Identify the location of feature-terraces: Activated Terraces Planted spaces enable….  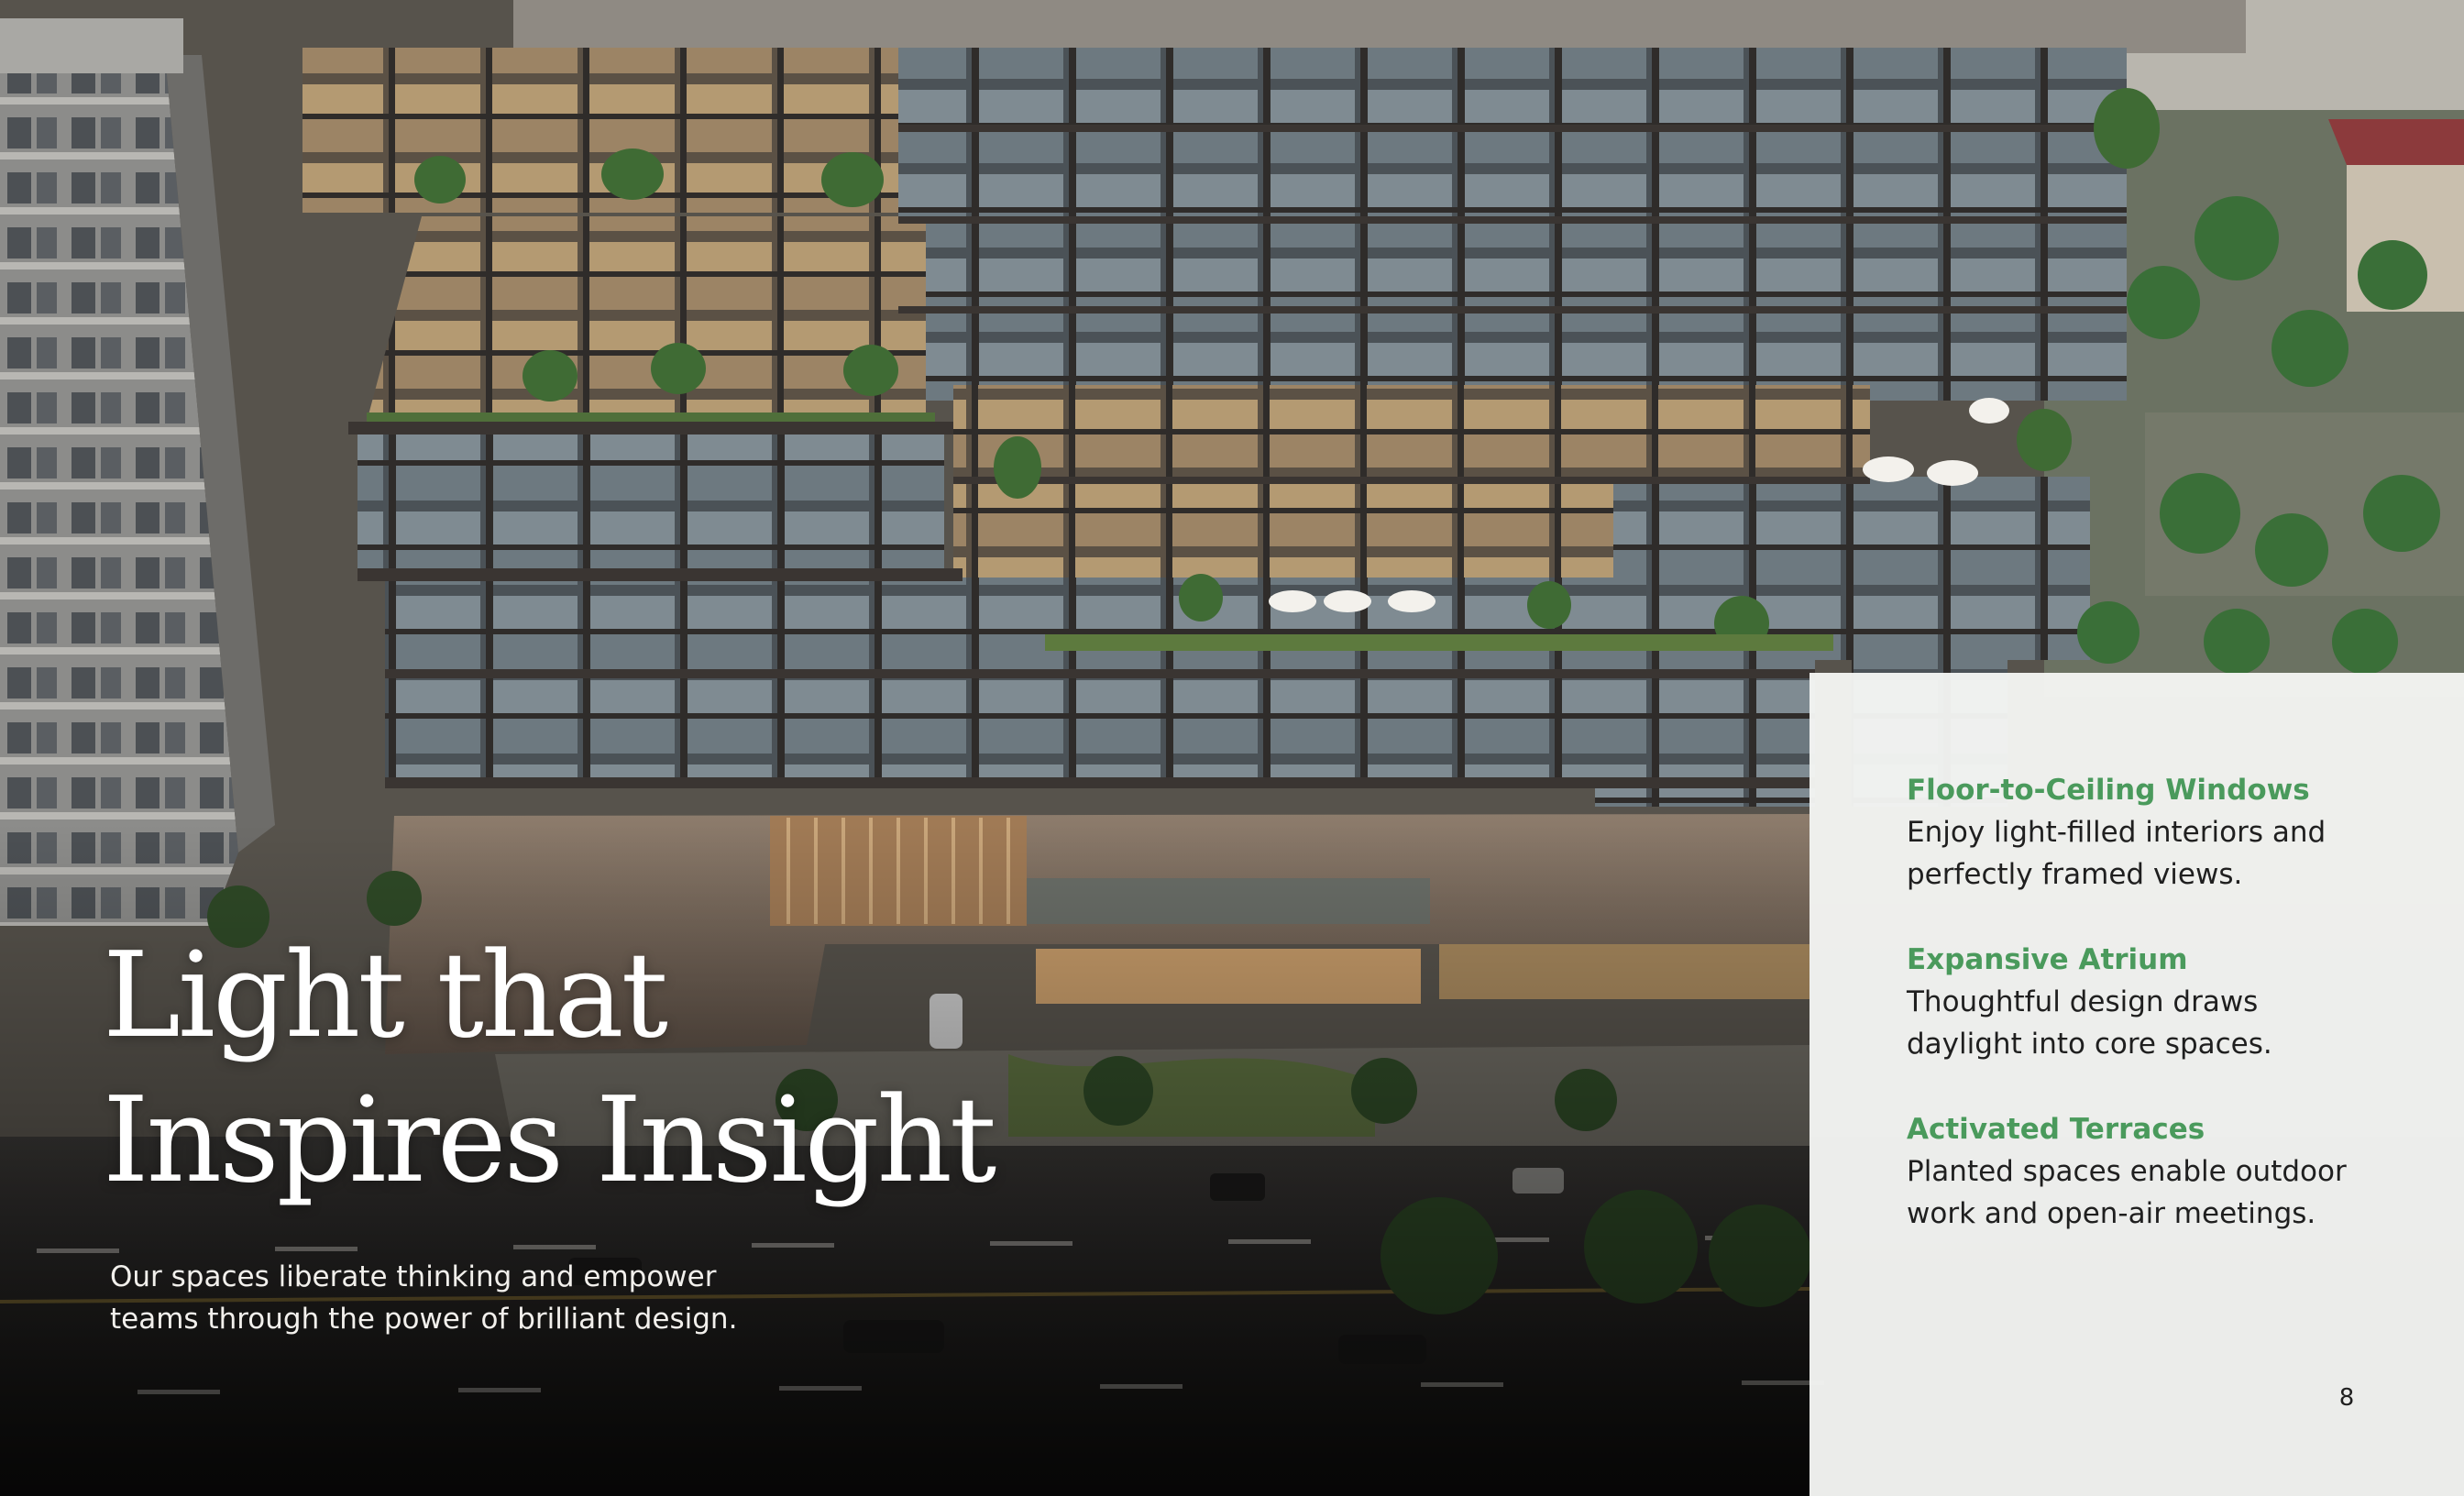
(2177, 1171).